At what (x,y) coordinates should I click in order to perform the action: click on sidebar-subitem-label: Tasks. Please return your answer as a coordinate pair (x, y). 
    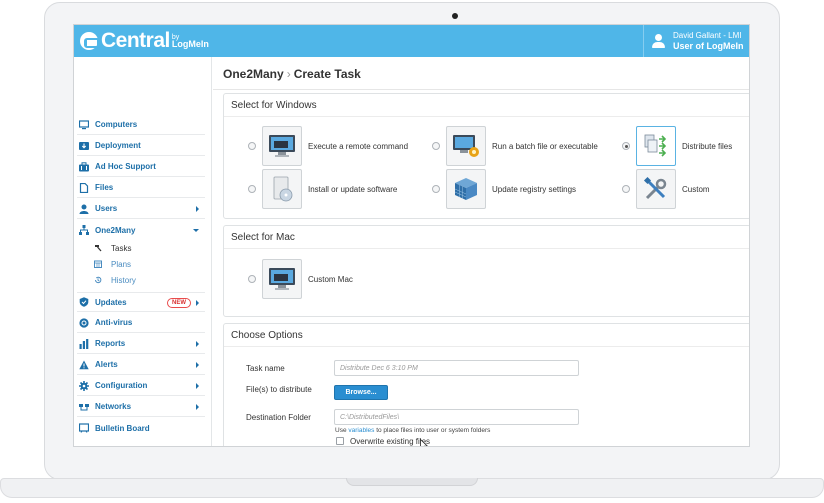
    Looking at the image, I should click on (121, 248).